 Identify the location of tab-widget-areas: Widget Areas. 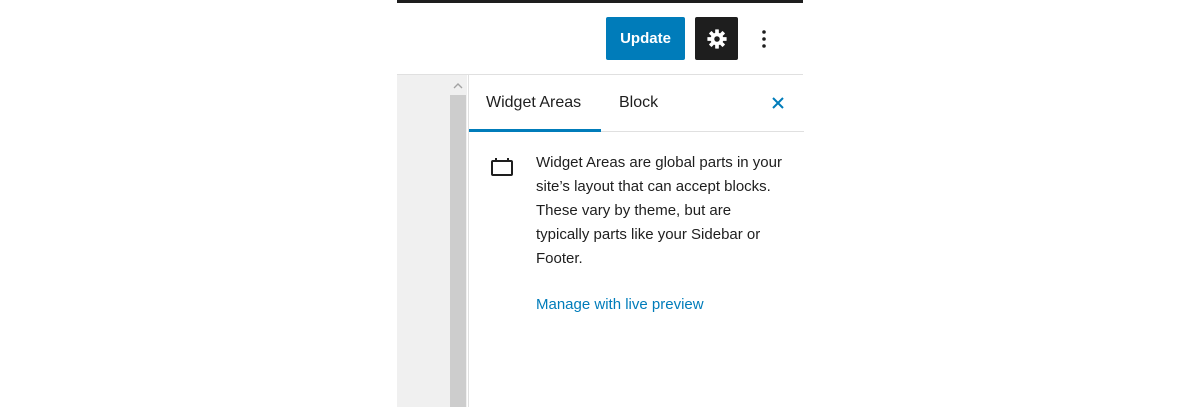
(533, 103).